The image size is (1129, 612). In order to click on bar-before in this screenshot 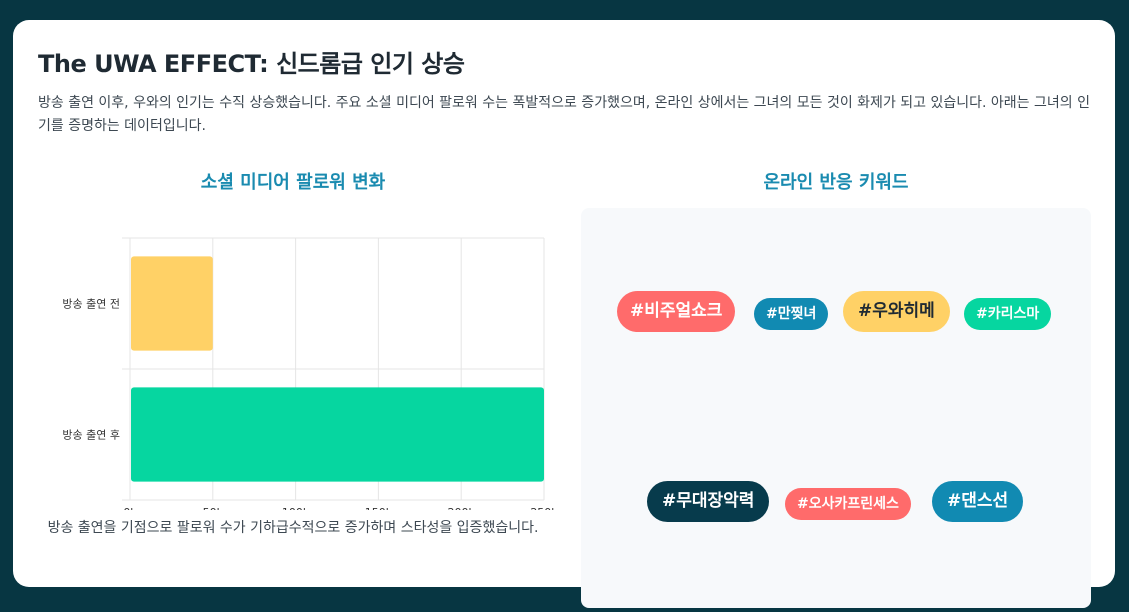, I will do `click(172, 303)`.